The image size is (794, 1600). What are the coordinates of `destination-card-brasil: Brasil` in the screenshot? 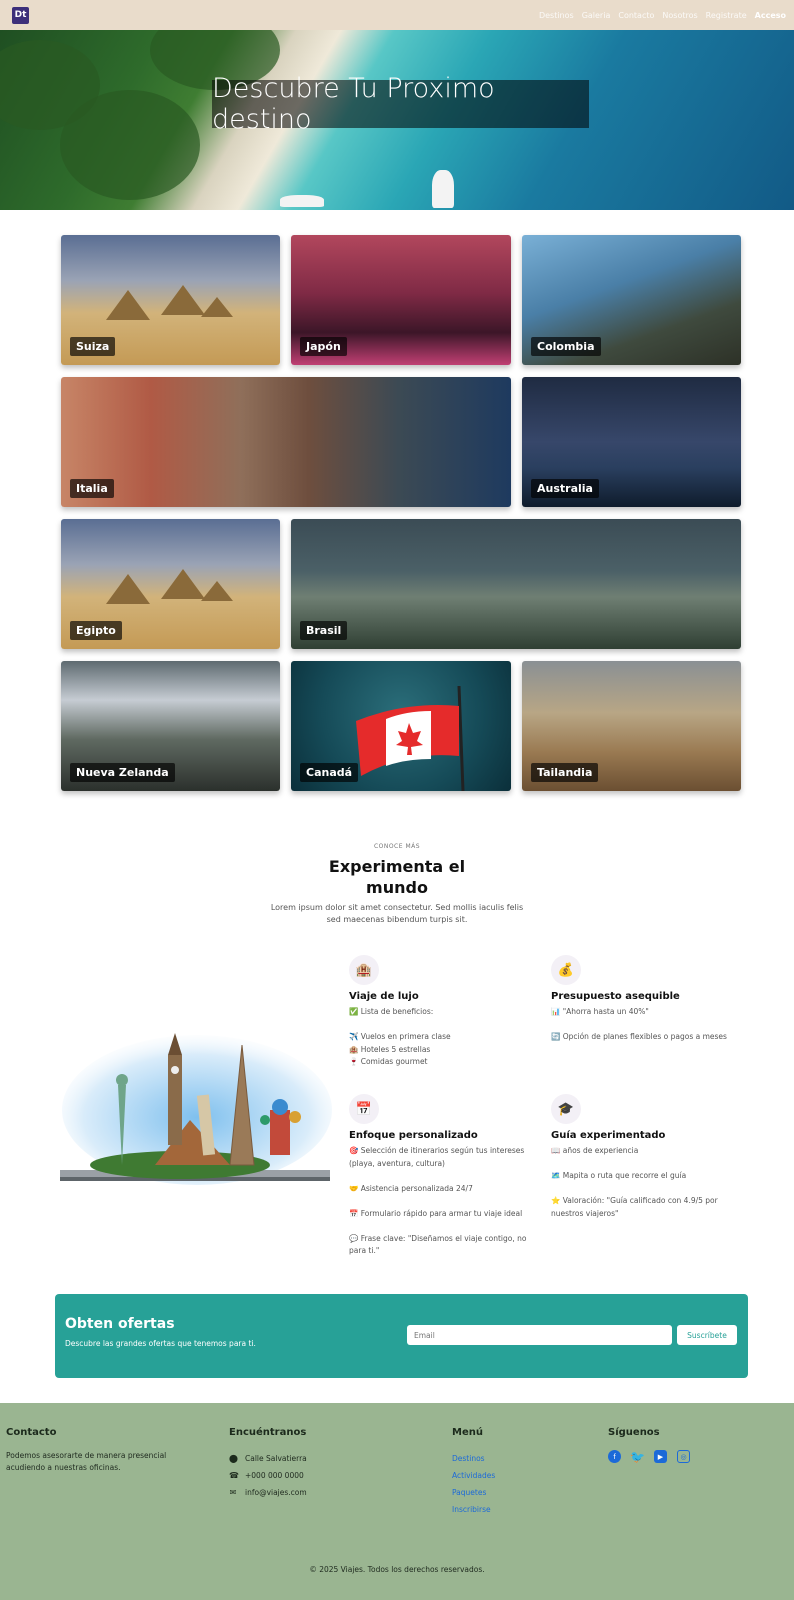 It's located at (516, 584).